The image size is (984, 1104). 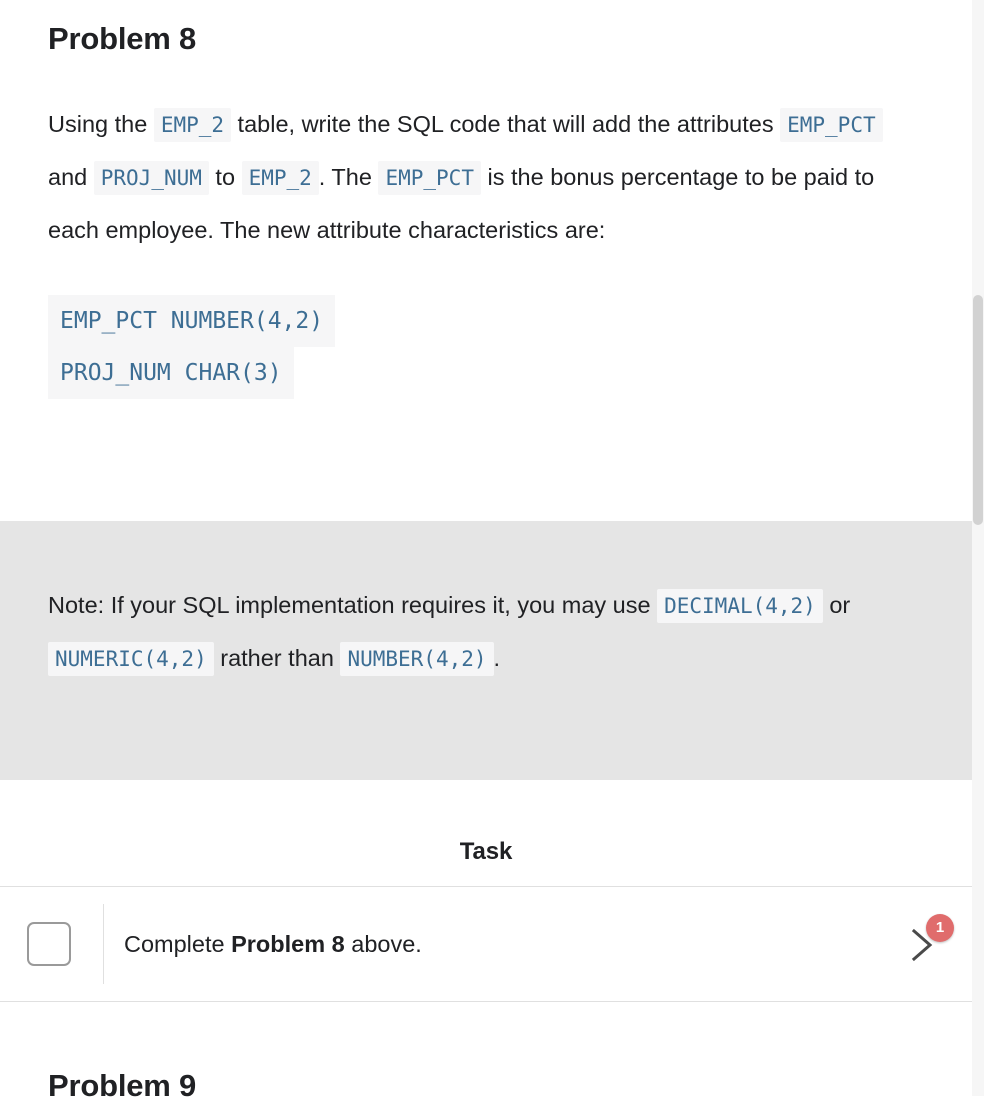 I want to click on task-bottom-divider, so click(x=486, y=1001).